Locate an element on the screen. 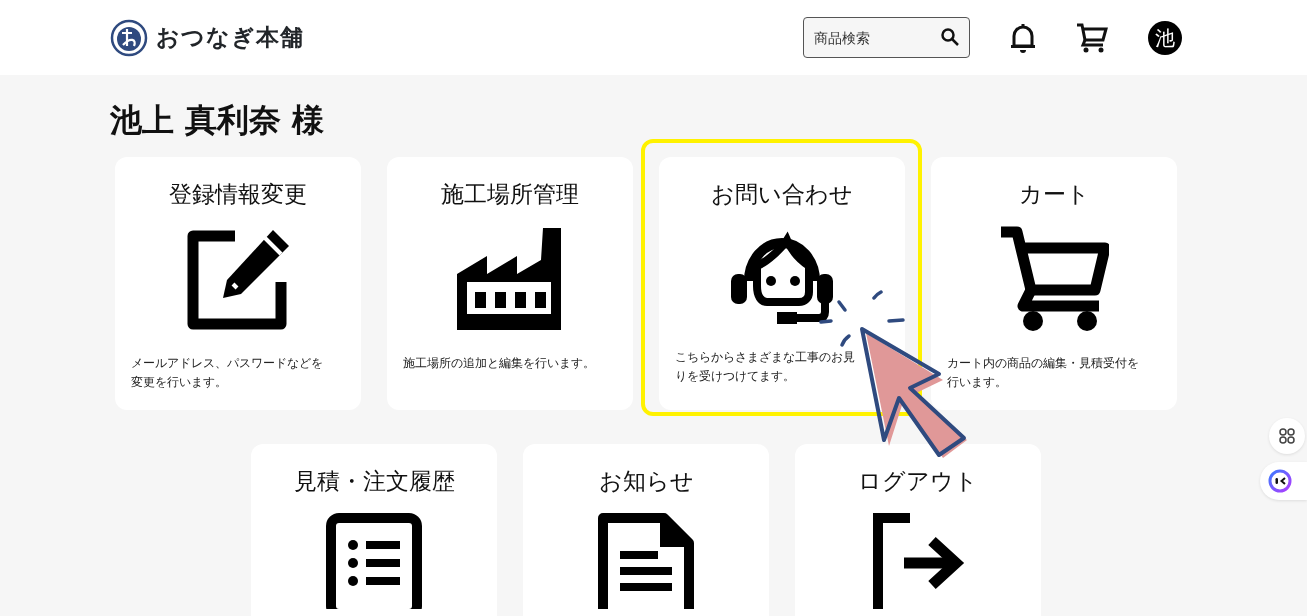 This screenshot has width=1307, height=616. assistant-face-icon is located at coordinates (1280, 481).